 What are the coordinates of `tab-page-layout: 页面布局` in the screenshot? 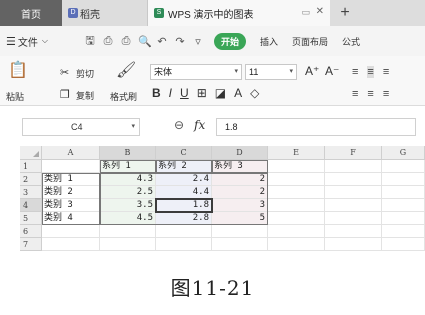 It's located at (310, 41).